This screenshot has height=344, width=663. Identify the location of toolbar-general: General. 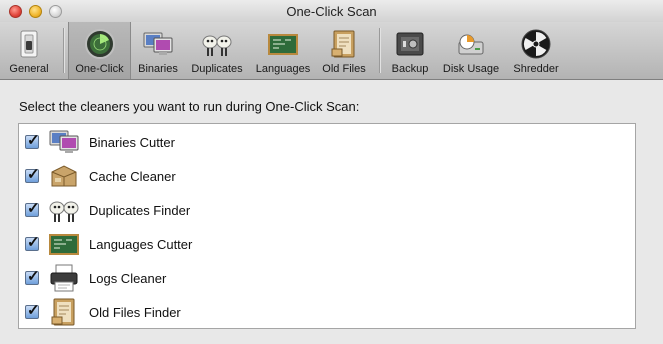
(29, 50).